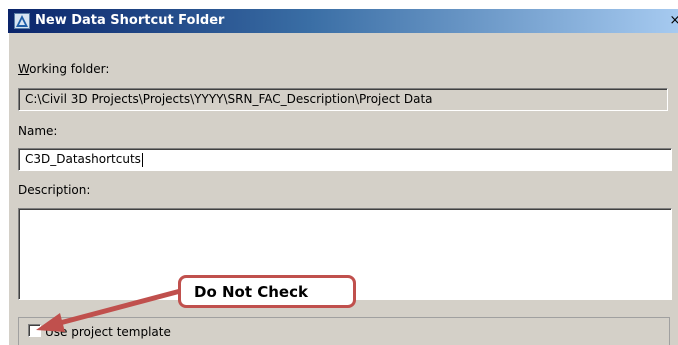  I want to click on do-not-check-callout: Do Not Check, so click(267, 291).